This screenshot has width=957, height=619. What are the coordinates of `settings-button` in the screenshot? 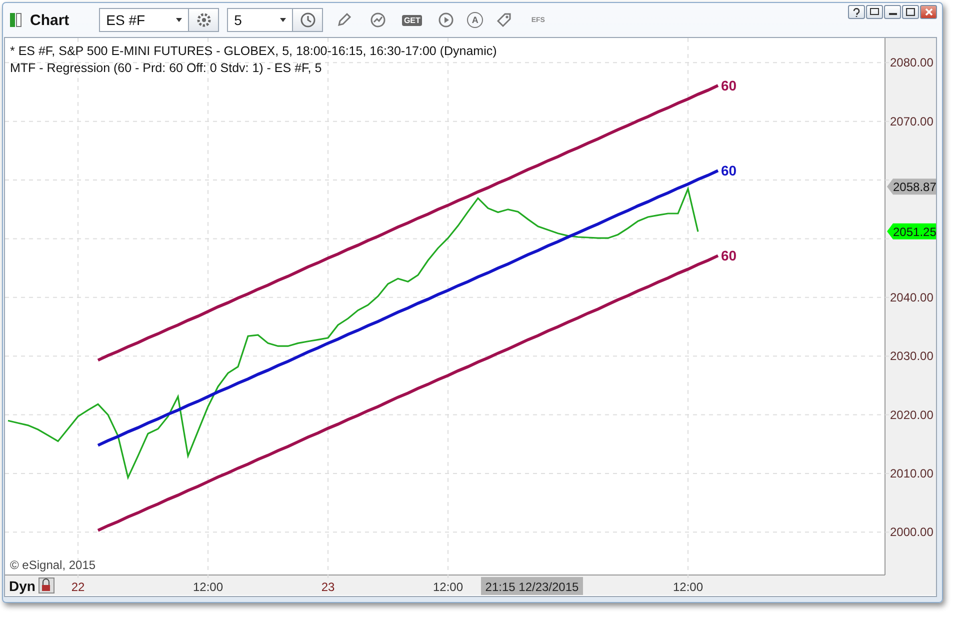 It's located at (204, 20).